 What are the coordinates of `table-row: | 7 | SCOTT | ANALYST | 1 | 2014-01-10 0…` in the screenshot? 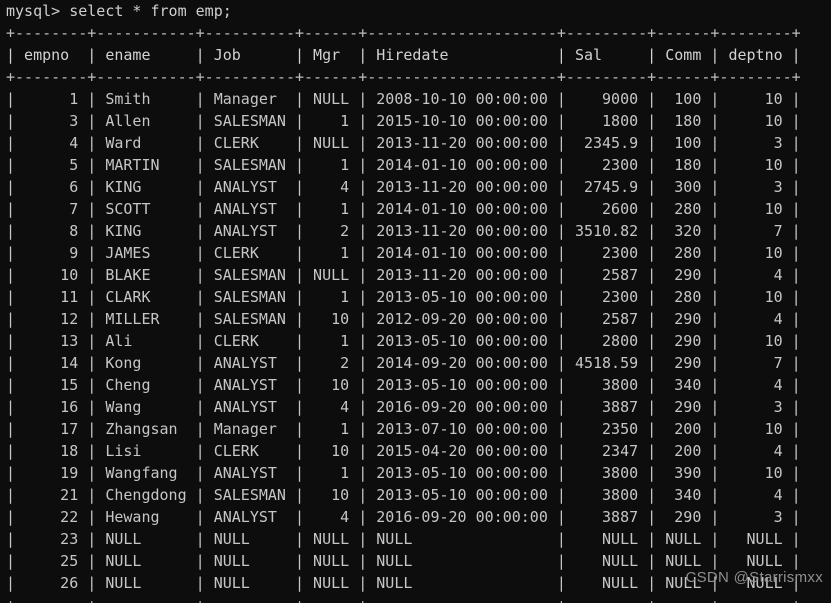 It's located at (403, 209).